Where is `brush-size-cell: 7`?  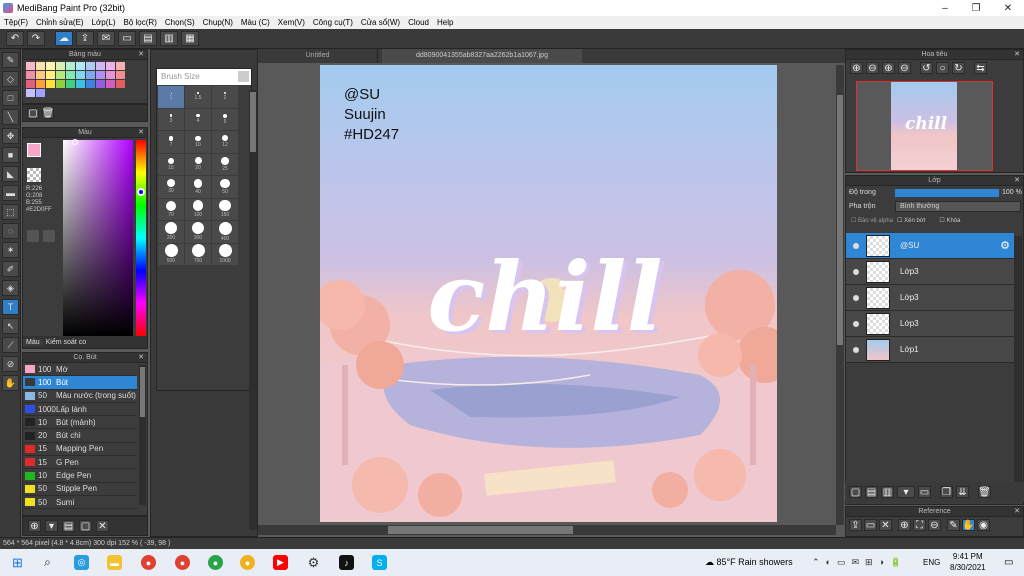
brush-size-cell: 7 is located at coordinates (171, 142).